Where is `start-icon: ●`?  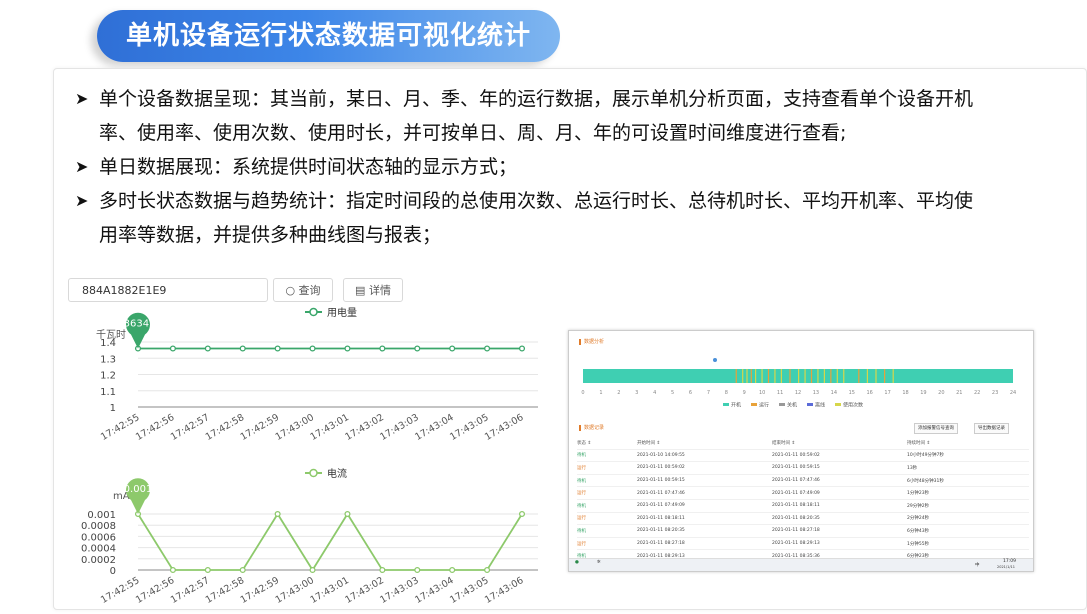 start-icon: ● is located at coordinates (577, 562).